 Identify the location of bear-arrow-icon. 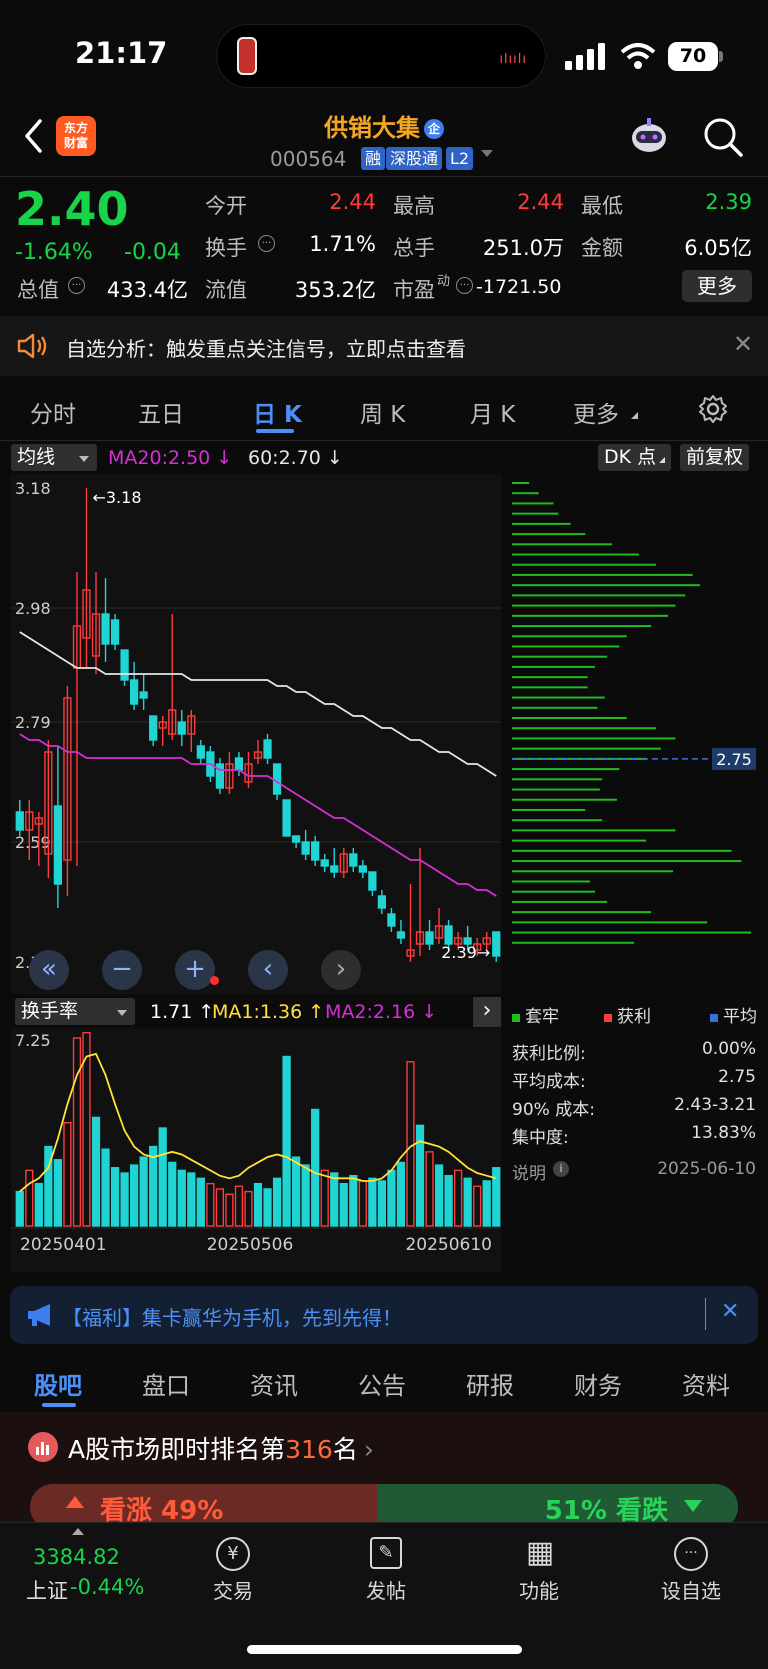
(693, 1506).